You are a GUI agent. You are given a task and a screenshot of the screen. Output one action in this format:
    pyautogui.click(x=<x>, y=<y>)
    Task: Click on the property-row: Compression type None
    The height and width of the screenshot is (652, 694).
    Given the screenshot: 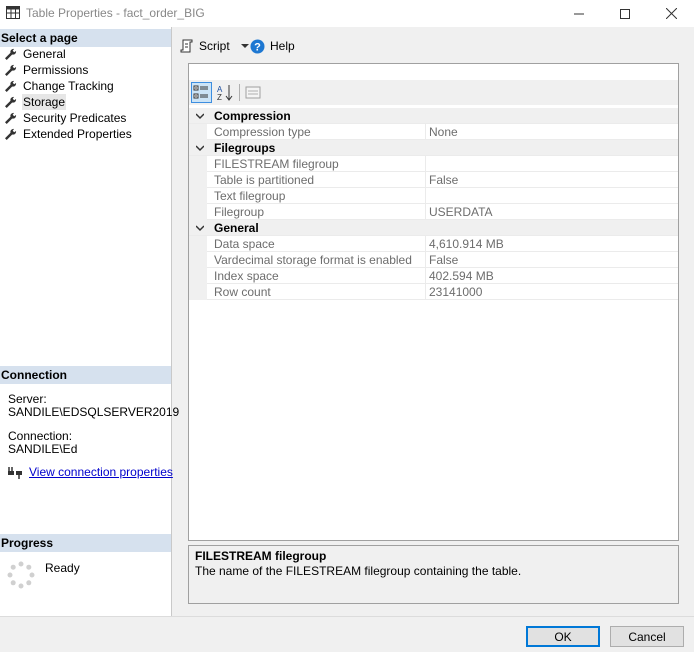 What is the action you would take?
    pyautogui.click(x=433, y=132)
    